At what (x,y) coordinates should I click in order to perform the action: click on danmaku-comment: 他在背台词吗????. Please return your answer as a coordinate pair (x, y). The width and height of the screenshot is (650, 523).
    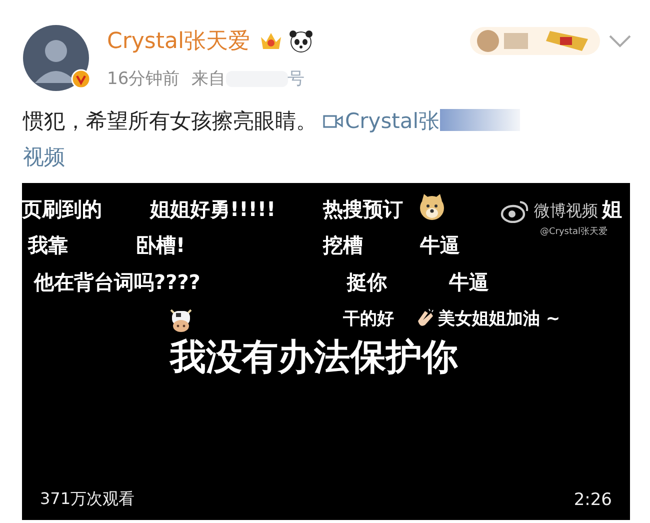
    Looking at the image, I should click on (117, 282).